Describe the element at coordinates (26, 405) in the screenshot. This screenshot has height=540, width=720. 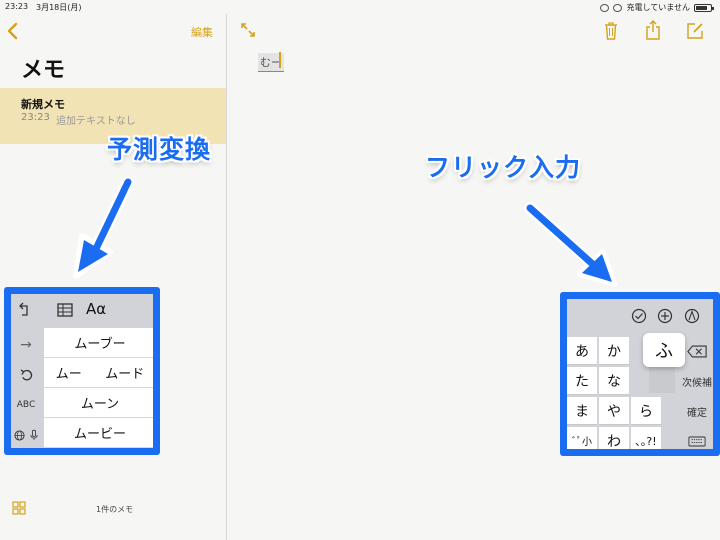
I see `abc-key: ABC` at that location.